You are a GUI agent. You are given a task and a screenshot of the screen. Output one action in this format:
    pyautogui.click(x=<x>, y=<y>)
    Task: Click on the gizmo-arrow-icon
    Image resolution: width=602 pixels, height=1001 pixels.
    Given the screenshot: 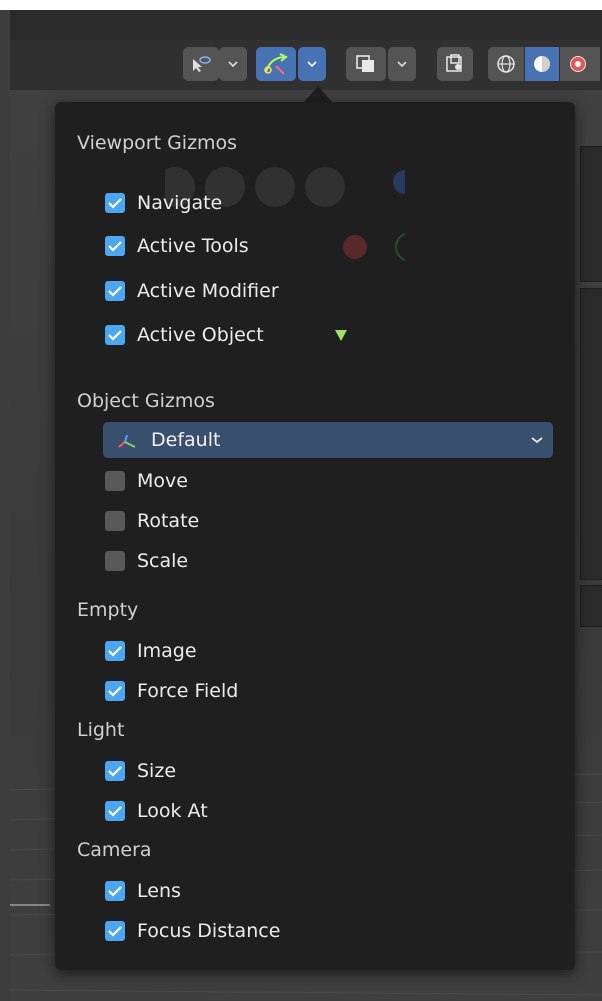 What is the action you would take?
    pyautogui.click(x=276, y=64)
    